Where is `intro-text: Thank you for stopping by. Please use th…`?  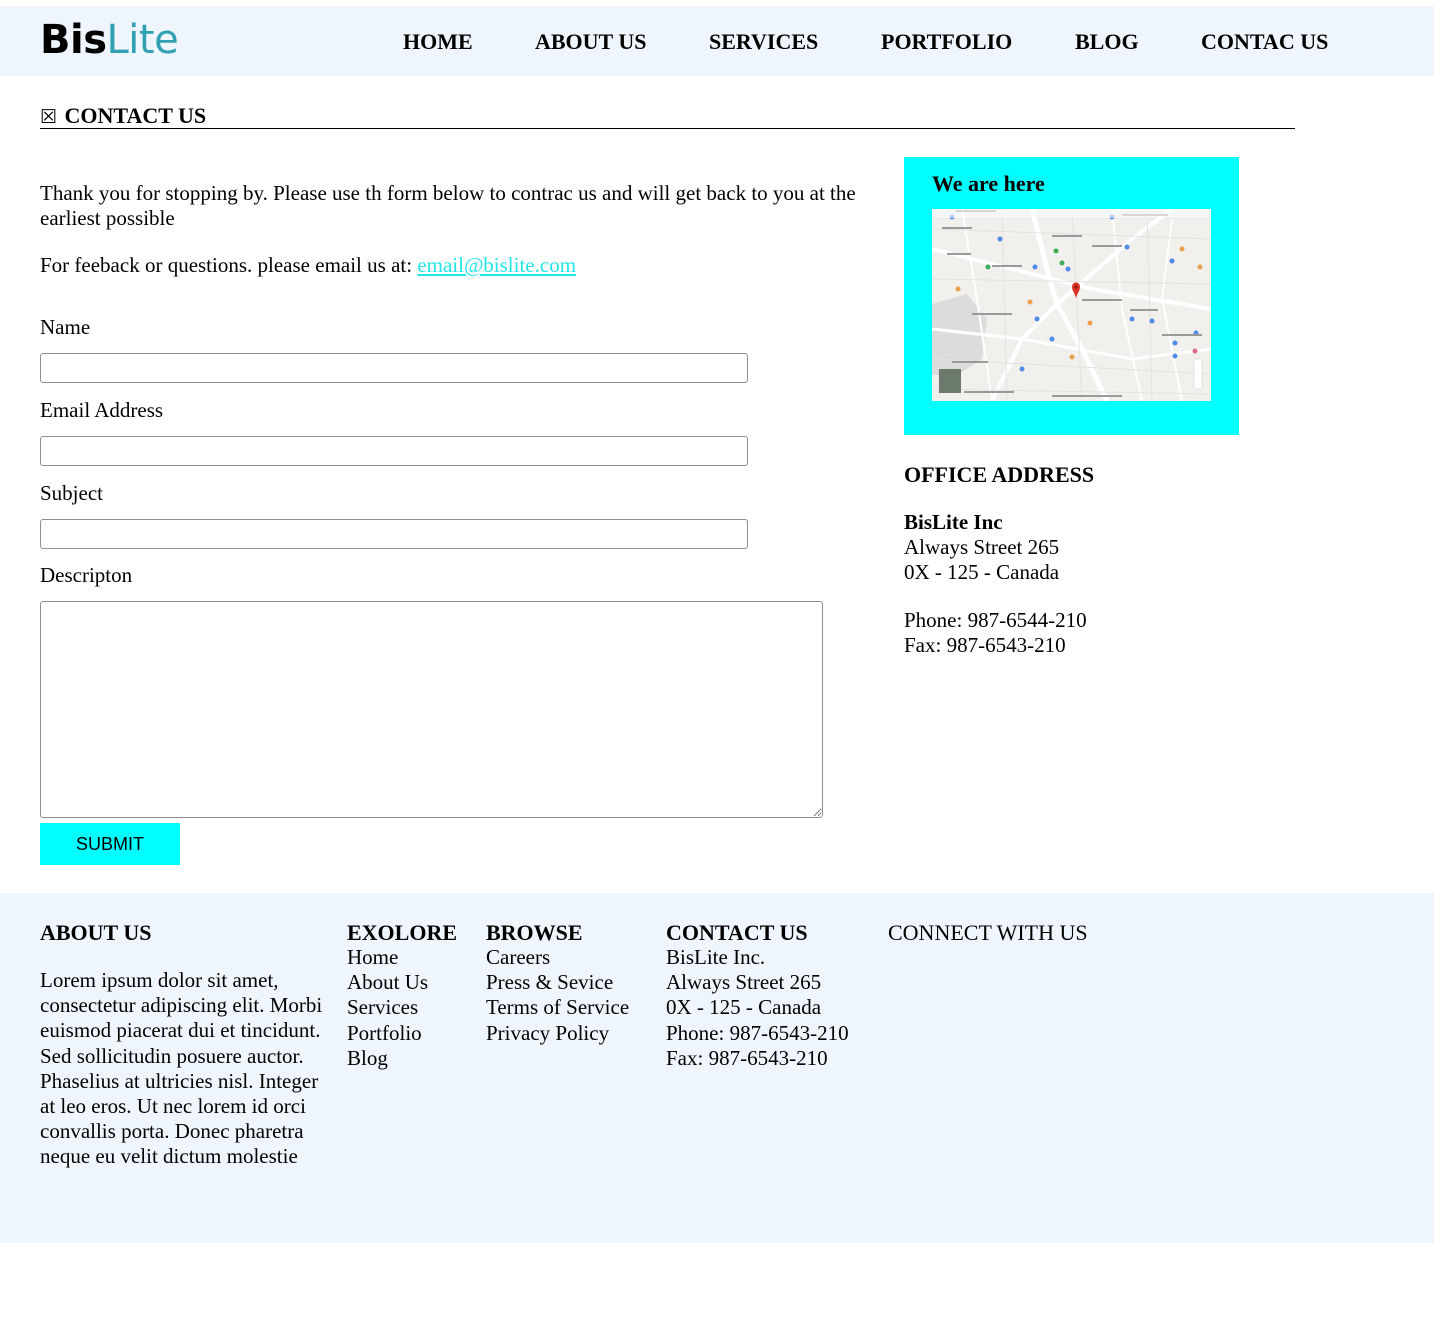
intro-text: Thank you for stopping by. Please use th… is located at coordinates (448, 205).